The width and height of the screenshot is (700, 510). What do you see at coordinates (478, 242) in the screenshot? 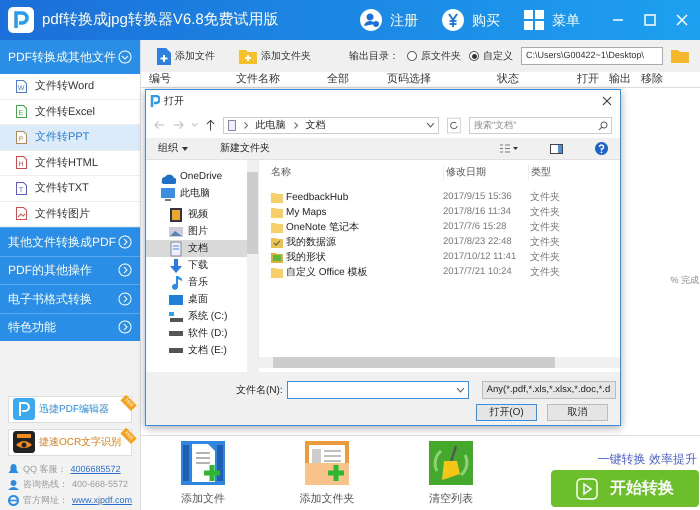
I see `file-date: 2017/8/23 22:48` at bounding box center [478, 242].